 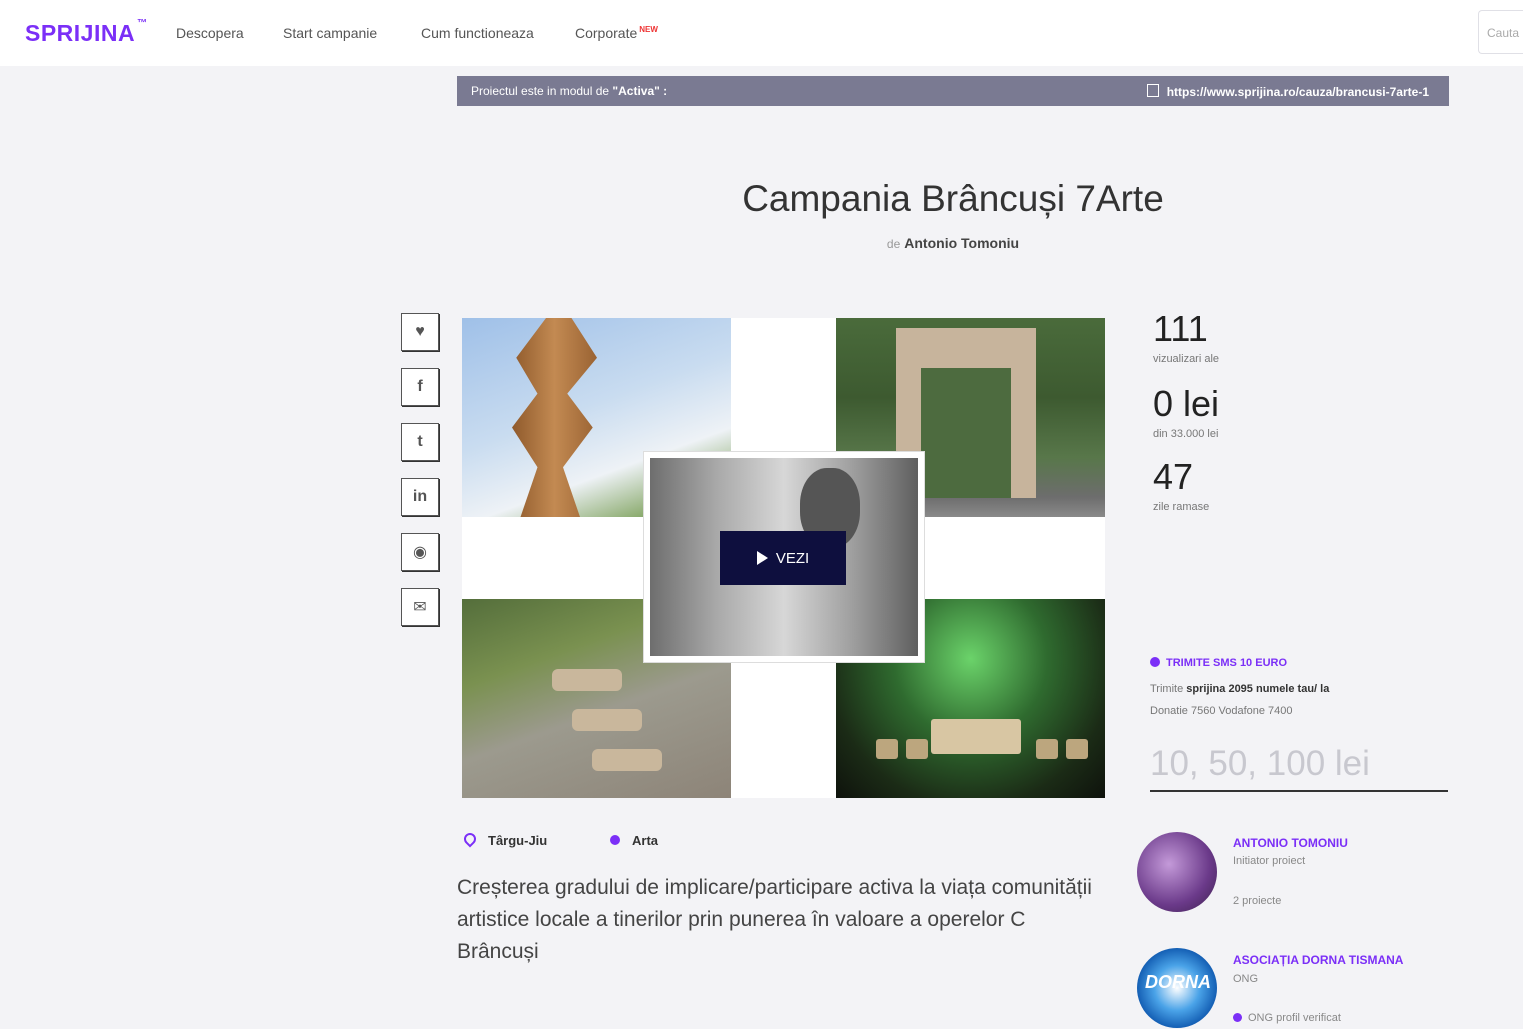 I want to click on views-label: vizualizari ale, so click(x=1186, y=359).